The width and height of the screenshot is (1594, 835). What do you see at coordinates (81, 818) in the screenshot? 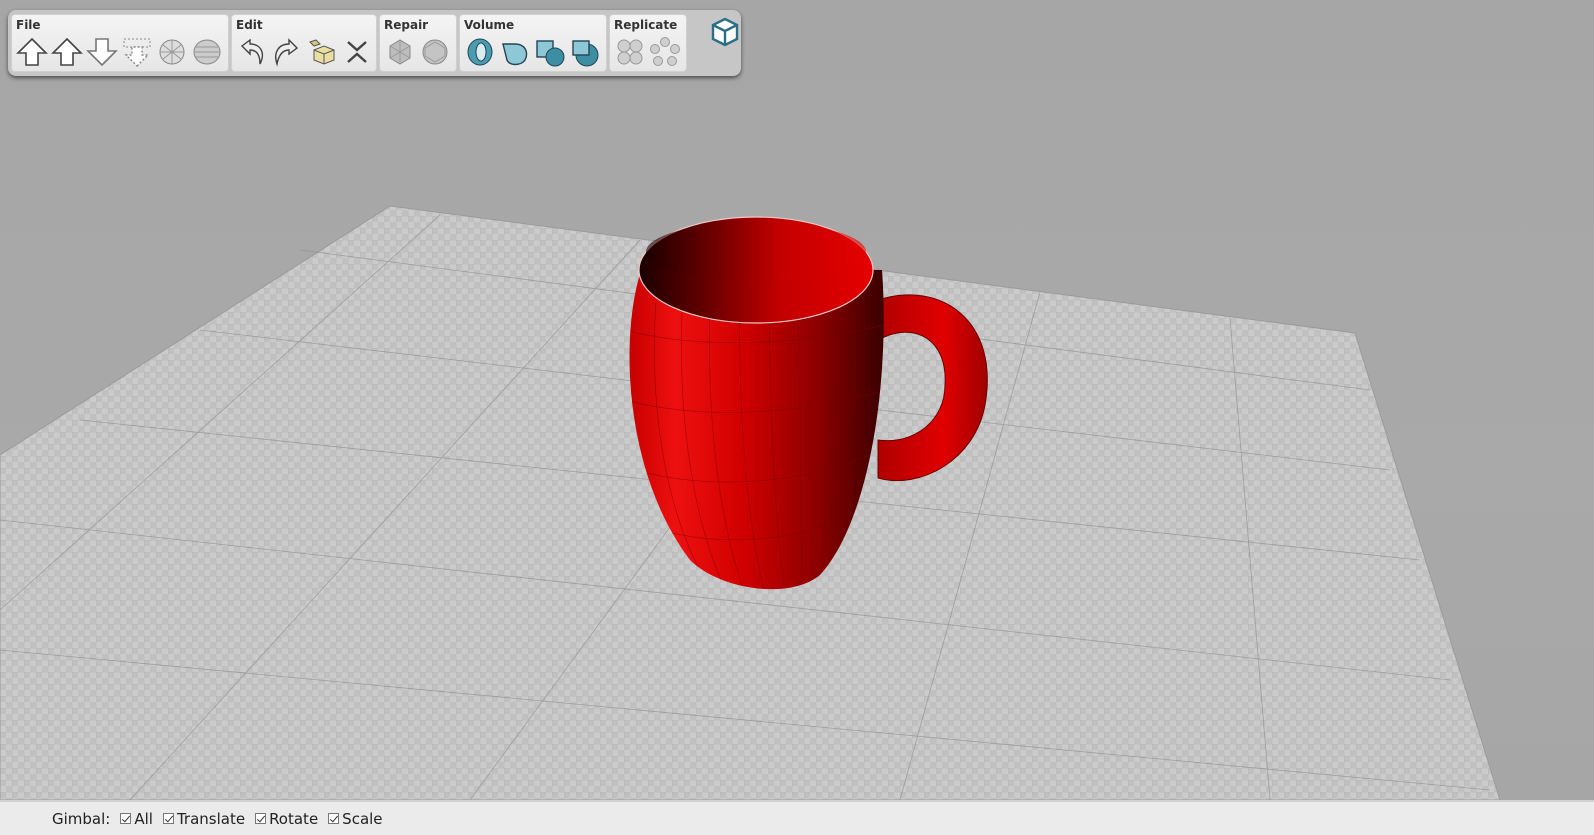
I see `gimbal-label: Gimbal:` at bounding box center [81, 818].